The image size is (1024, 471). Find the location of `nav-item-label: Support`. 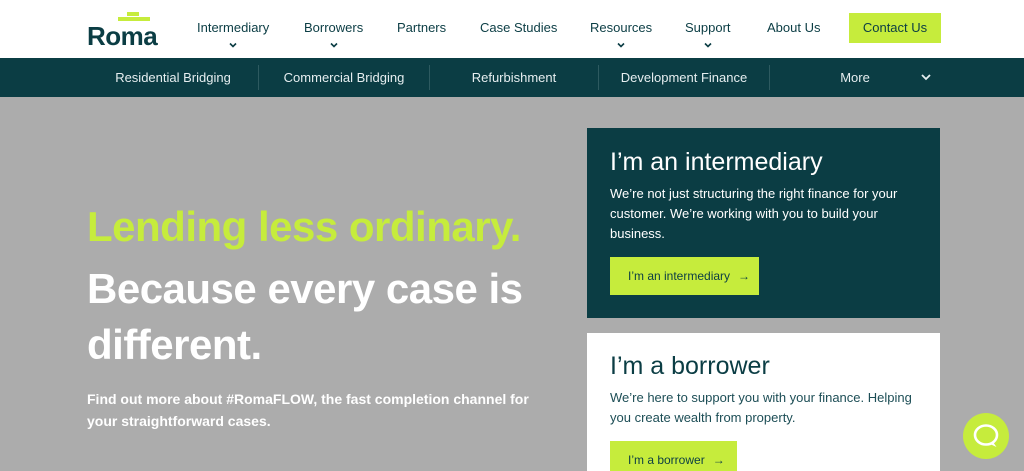

nav-item-label: Support is located at coordinates (708, 27).